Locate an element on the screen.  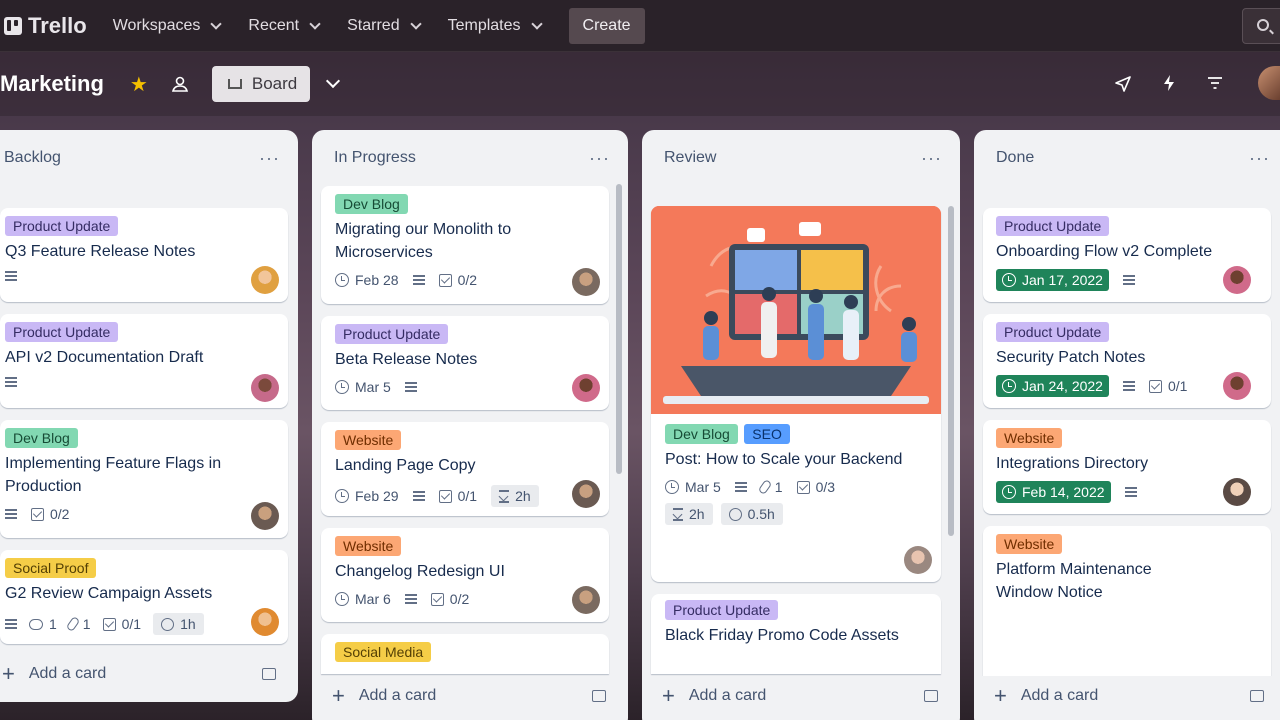
trello-logo-text: Trello is located at coordinates (57, 25).